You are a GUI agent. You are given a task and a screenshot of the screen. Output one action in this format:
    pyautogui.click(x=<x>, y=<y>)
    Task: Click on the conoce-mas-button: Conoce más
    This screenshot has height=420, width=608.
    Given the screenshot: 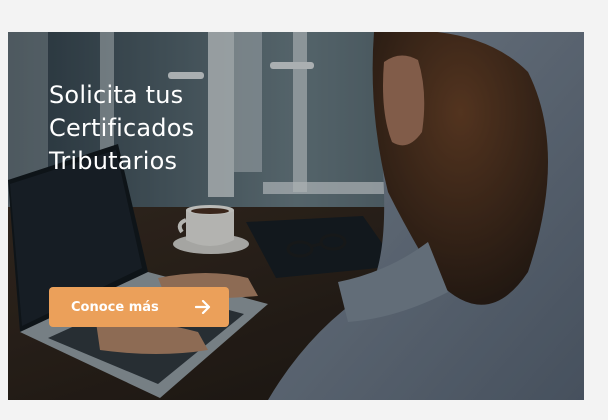 What is the action you would take?
    pyautogui.click(x=139, y=307)
    